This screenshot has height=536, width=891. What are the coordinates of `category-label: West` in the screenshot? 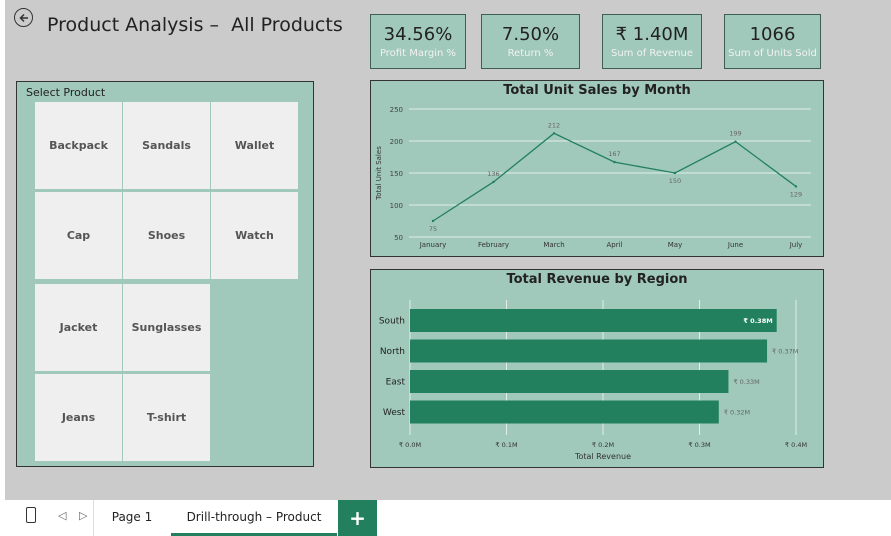 It's located at (394, 413).